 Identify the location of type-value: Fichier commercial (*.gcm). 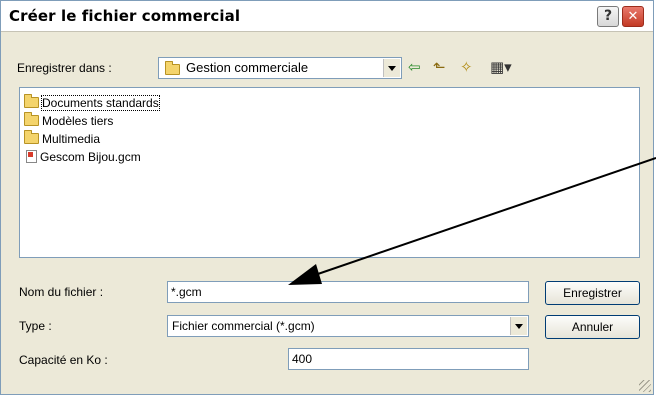
(243, 326).